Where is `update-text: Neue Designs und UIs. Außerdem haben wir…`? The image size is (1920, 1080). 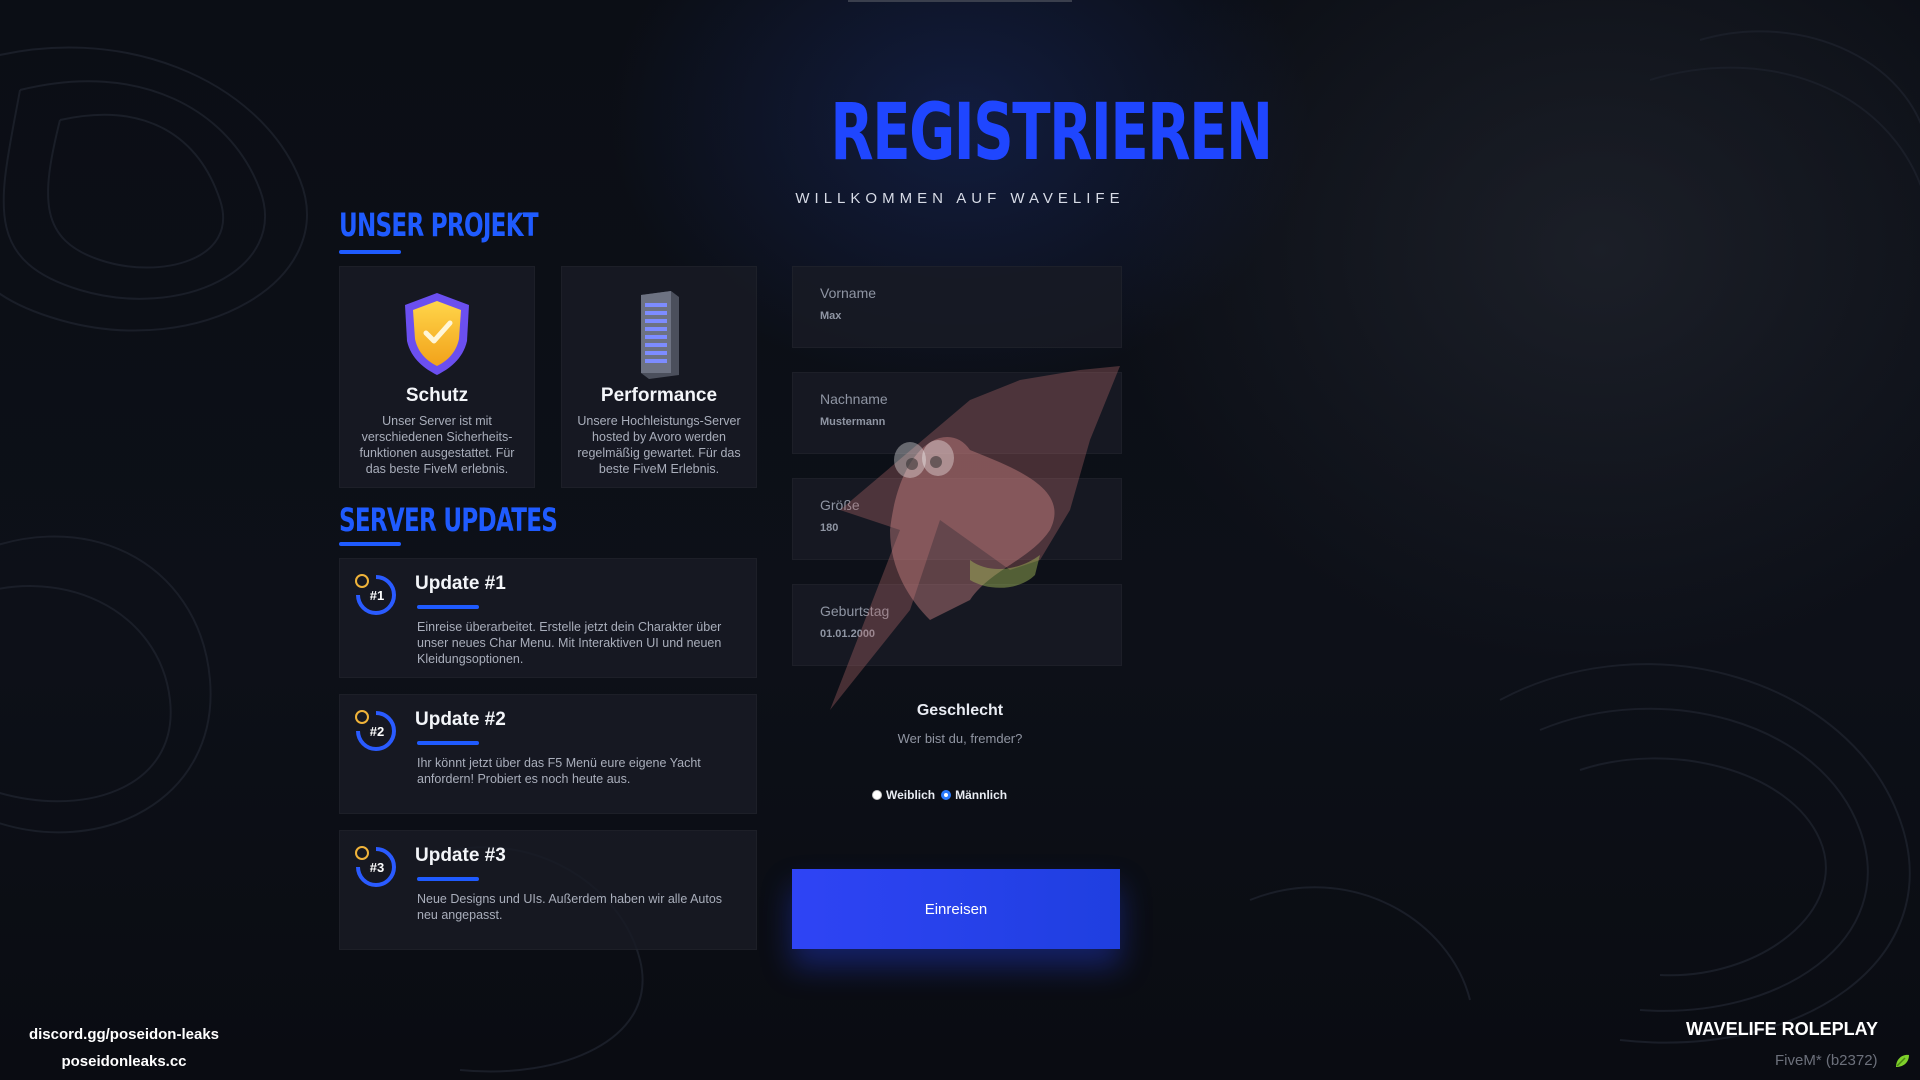 update-text: Neue Designs und UIs. Außerdem haben wir… is located at coordinates (570, 907).